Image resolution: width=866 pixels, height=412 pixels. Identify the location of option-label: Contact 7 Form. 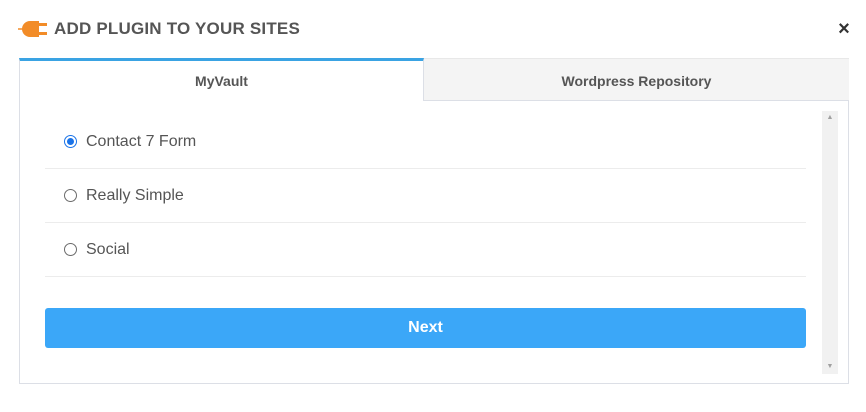
(141, 141).